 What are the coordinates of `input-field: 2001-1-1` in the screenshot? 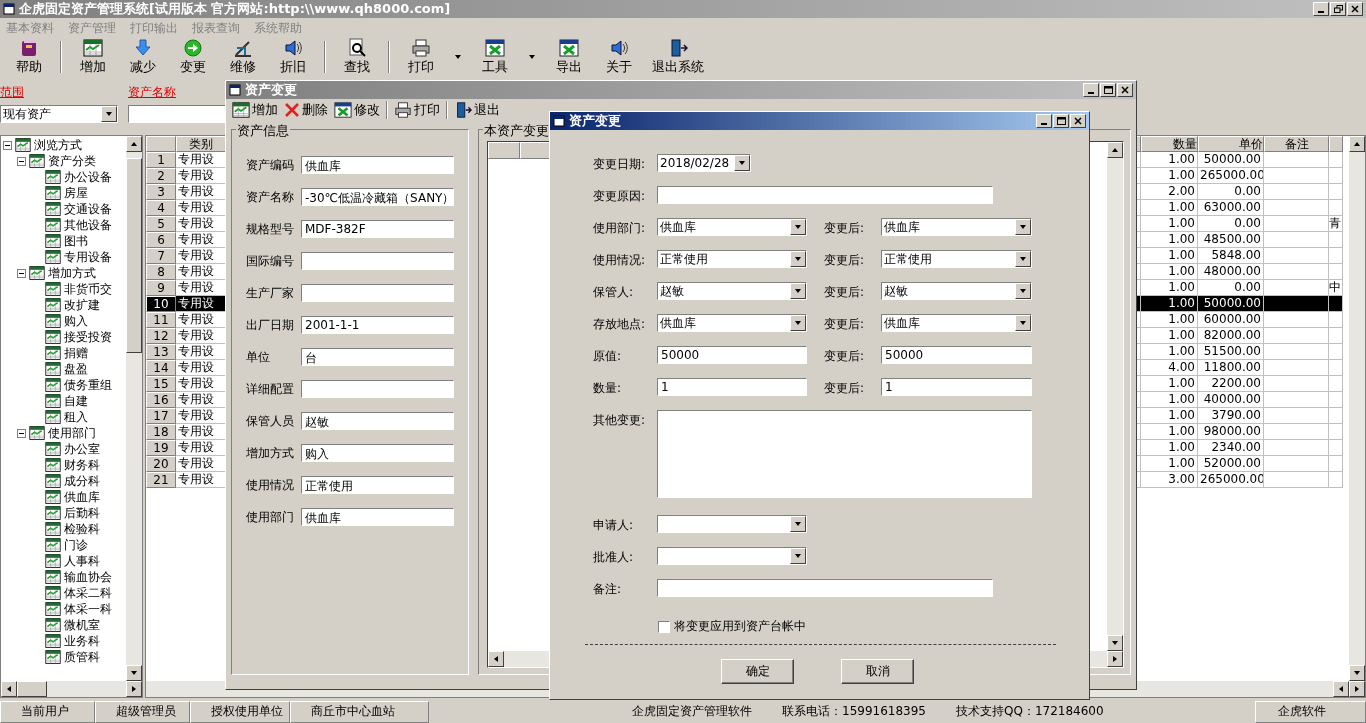 It's located at (377, 325).